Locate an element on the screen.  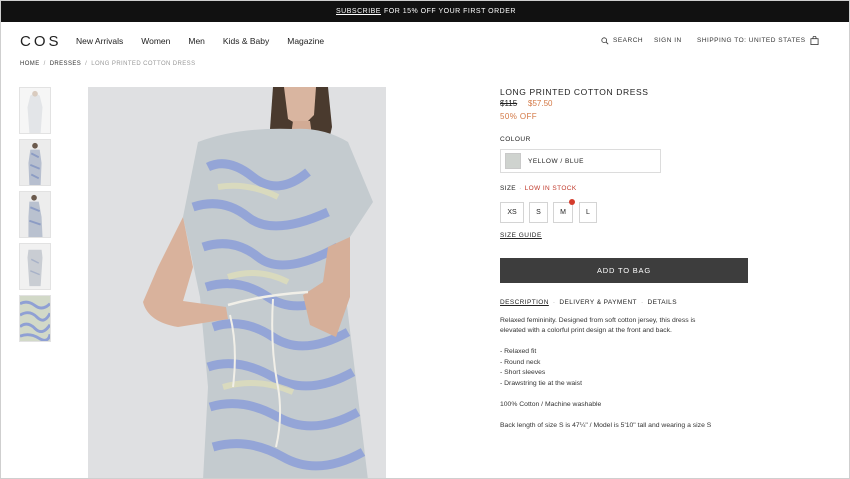
feature-relaxed-fit: - Relaxed fit is located at coordinates (518, 351).